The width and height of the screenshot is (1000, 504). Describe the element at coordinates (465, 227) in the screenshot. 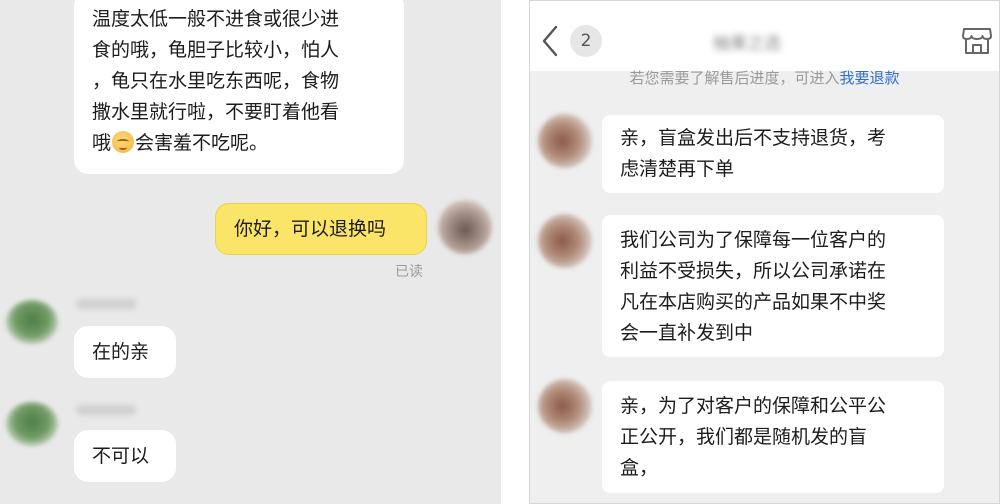

I see `user-avatar` at that location.